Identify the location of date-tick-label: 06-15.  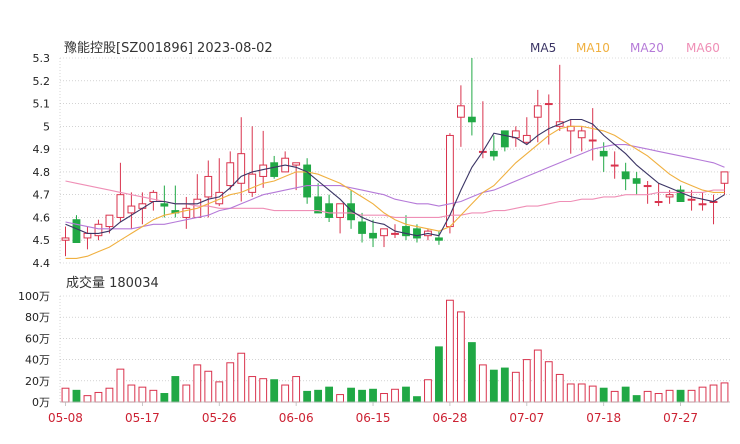
(373, 418).